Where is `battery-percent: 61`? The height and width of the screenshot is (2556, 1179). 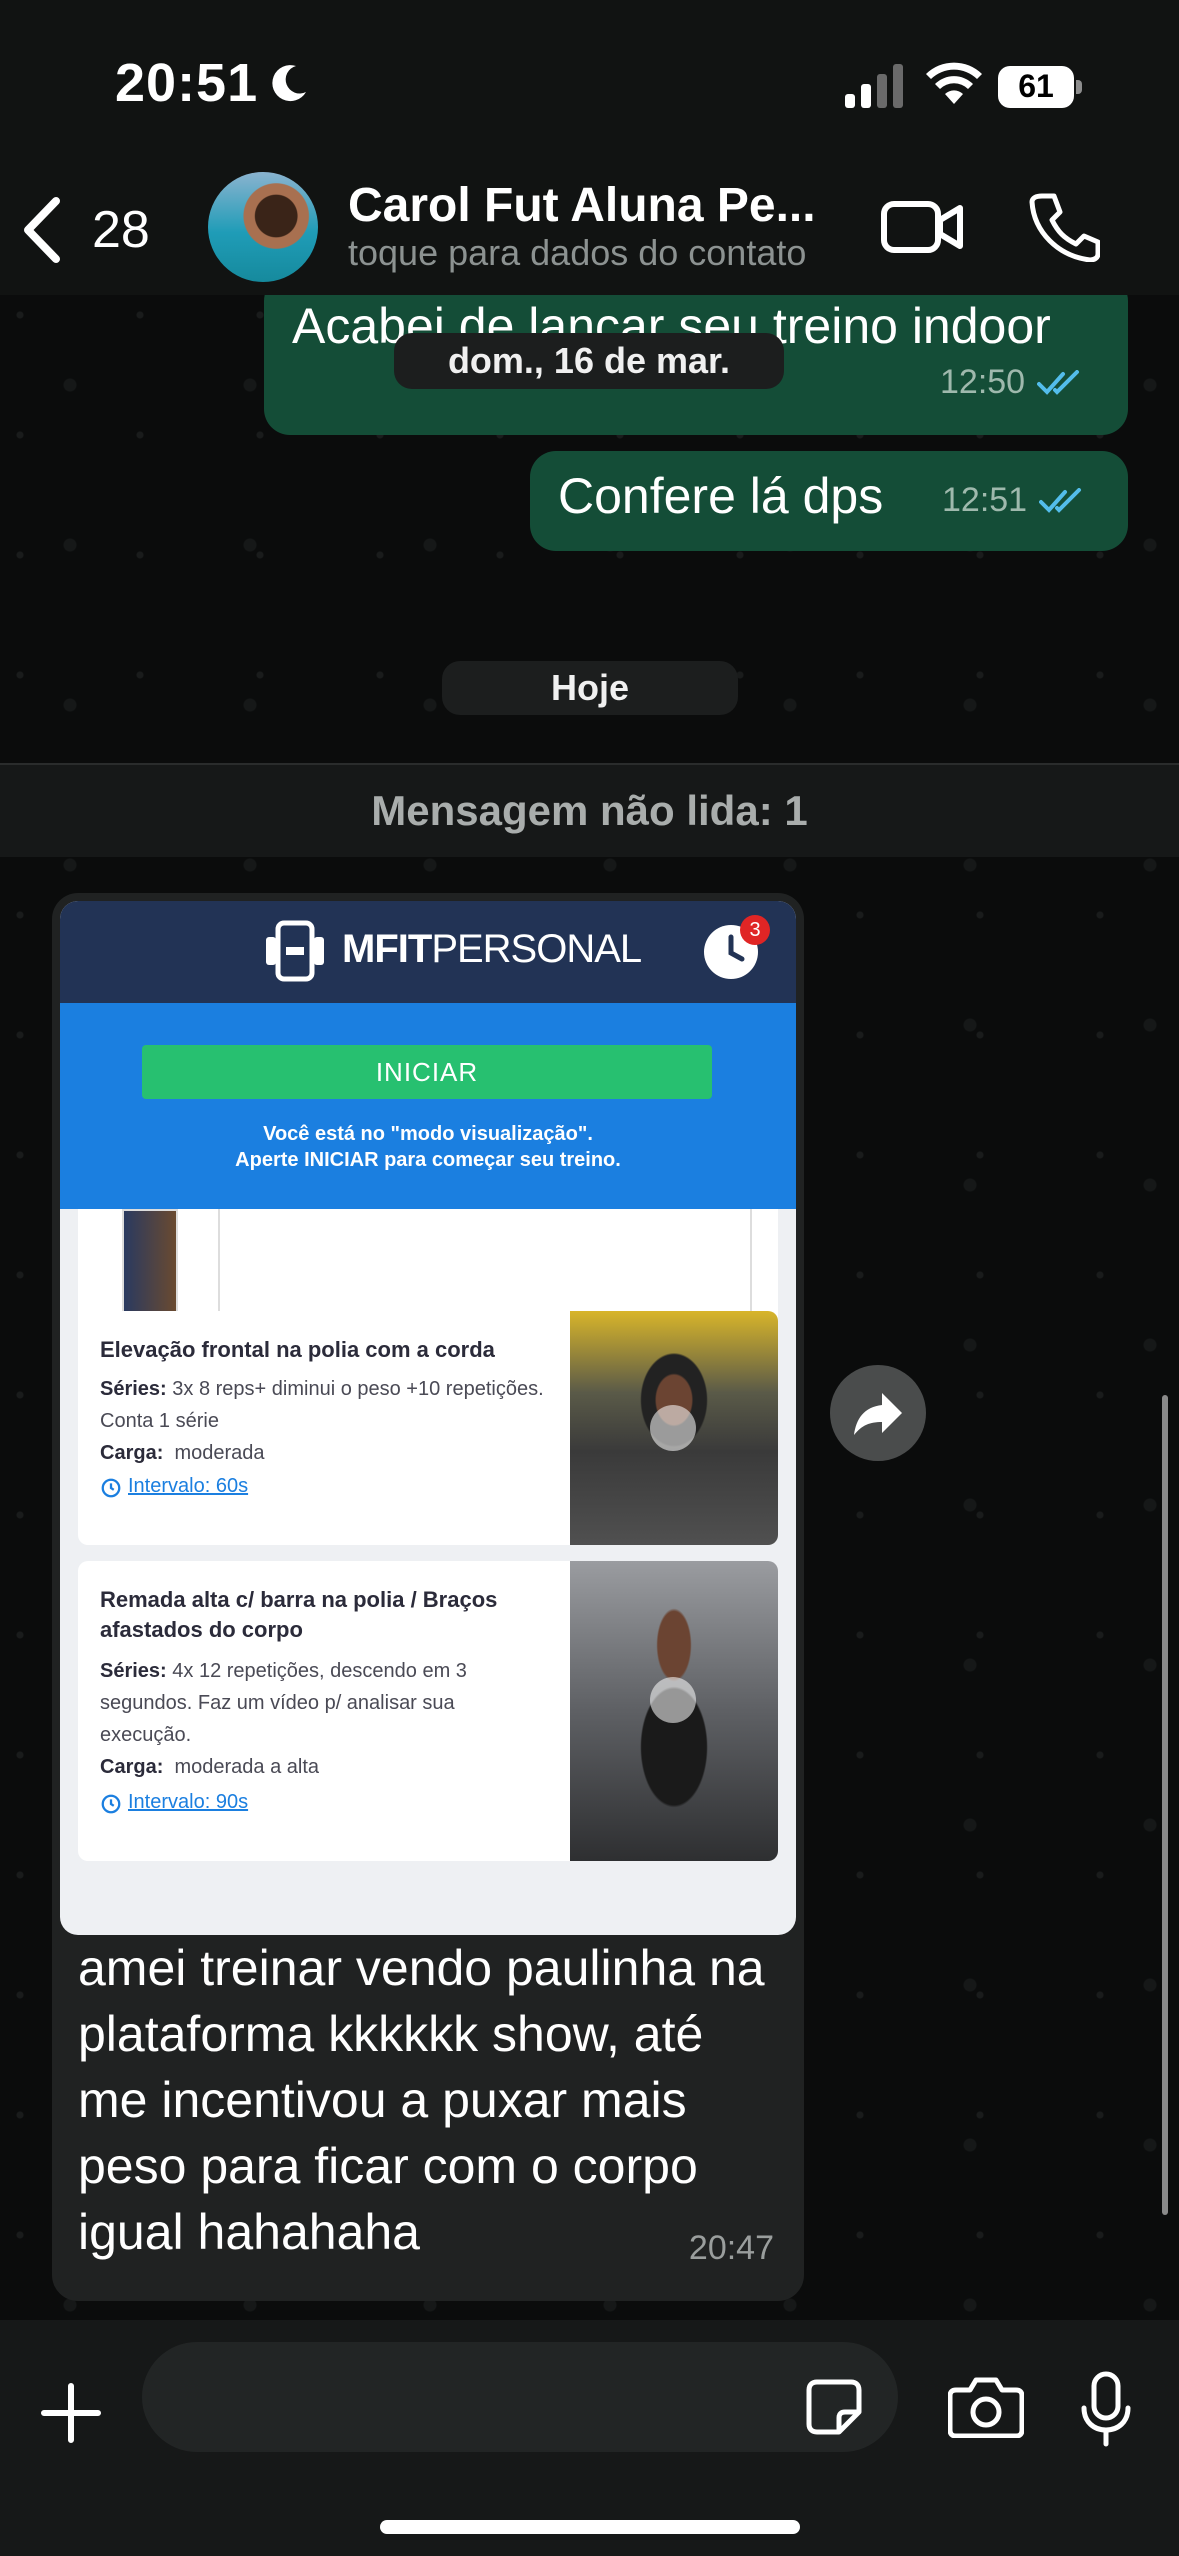
battery-percent: 61 is located at coordinates (1036, 86).